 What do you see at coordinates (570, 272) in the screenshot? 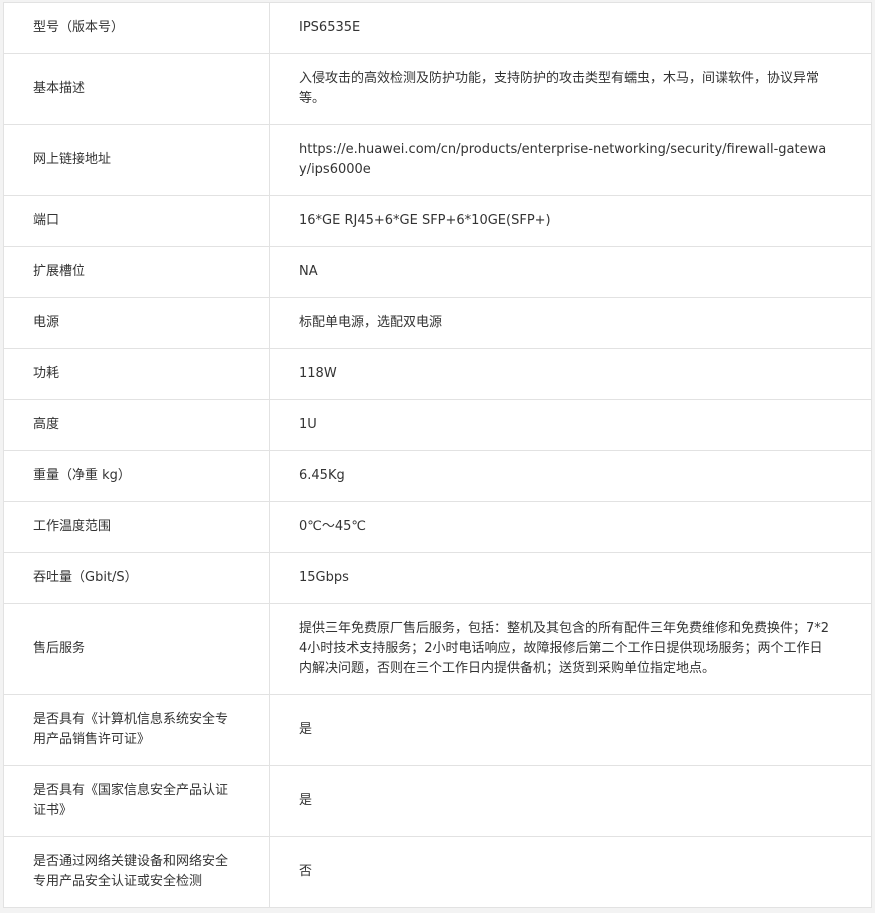
I see `spec-value: NA` at bounding box center [570, 272].